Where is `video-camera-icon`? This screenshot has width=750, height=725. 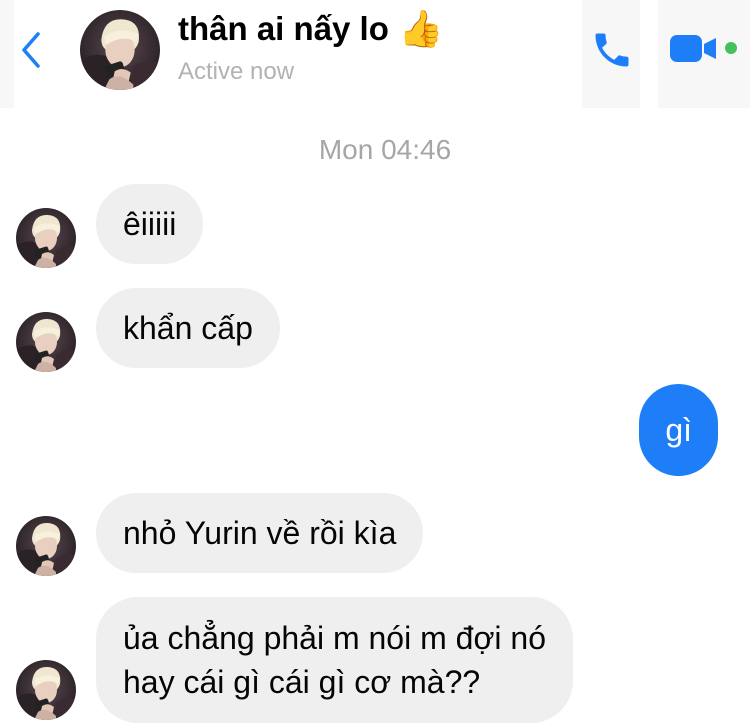
video-camera-icon is located at coordinates (703, 48).